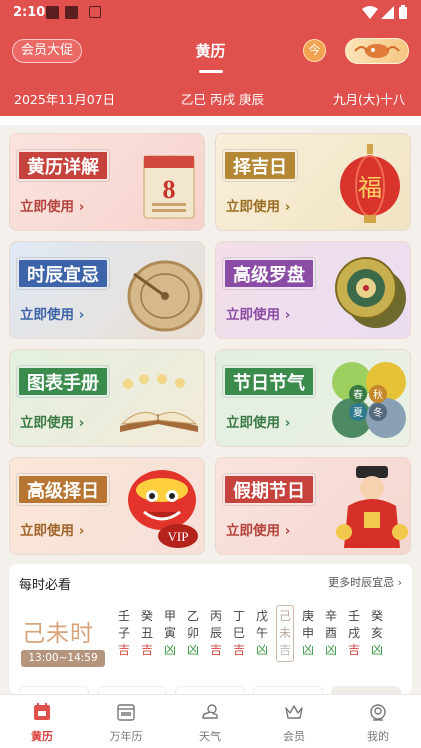 Image resolution: width=421 pixels, height=748 pixels. What do you see at coordinates (58, 634) in the screenshot?
I see `current-hour: 己未时` at bounding box center [58, 634].